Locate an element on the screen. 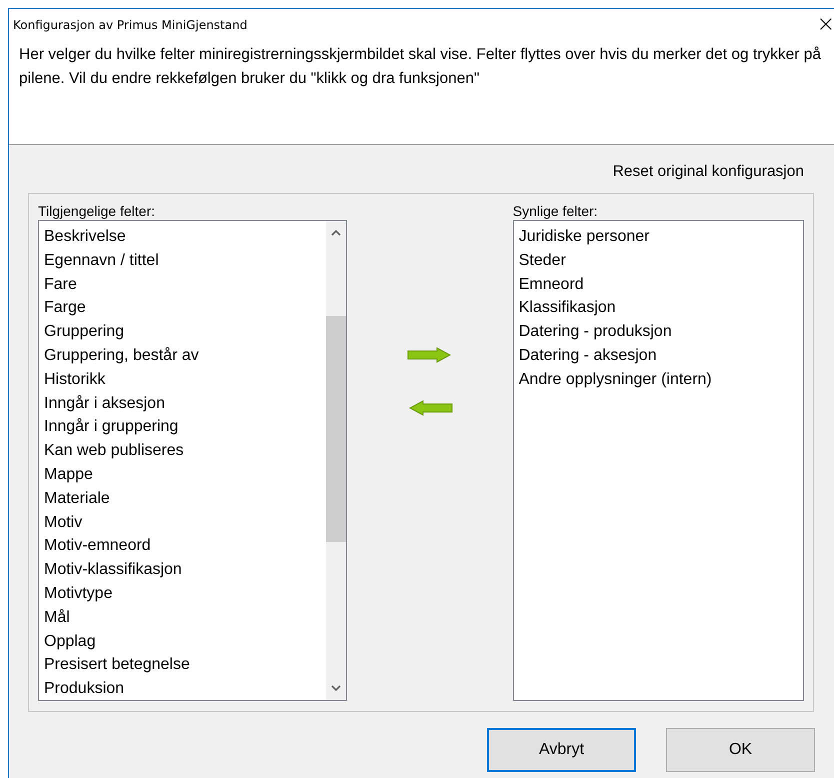 The height and width of the screenshot is (778, 834). list-item: Motiv is located at coordinates (183, 522).